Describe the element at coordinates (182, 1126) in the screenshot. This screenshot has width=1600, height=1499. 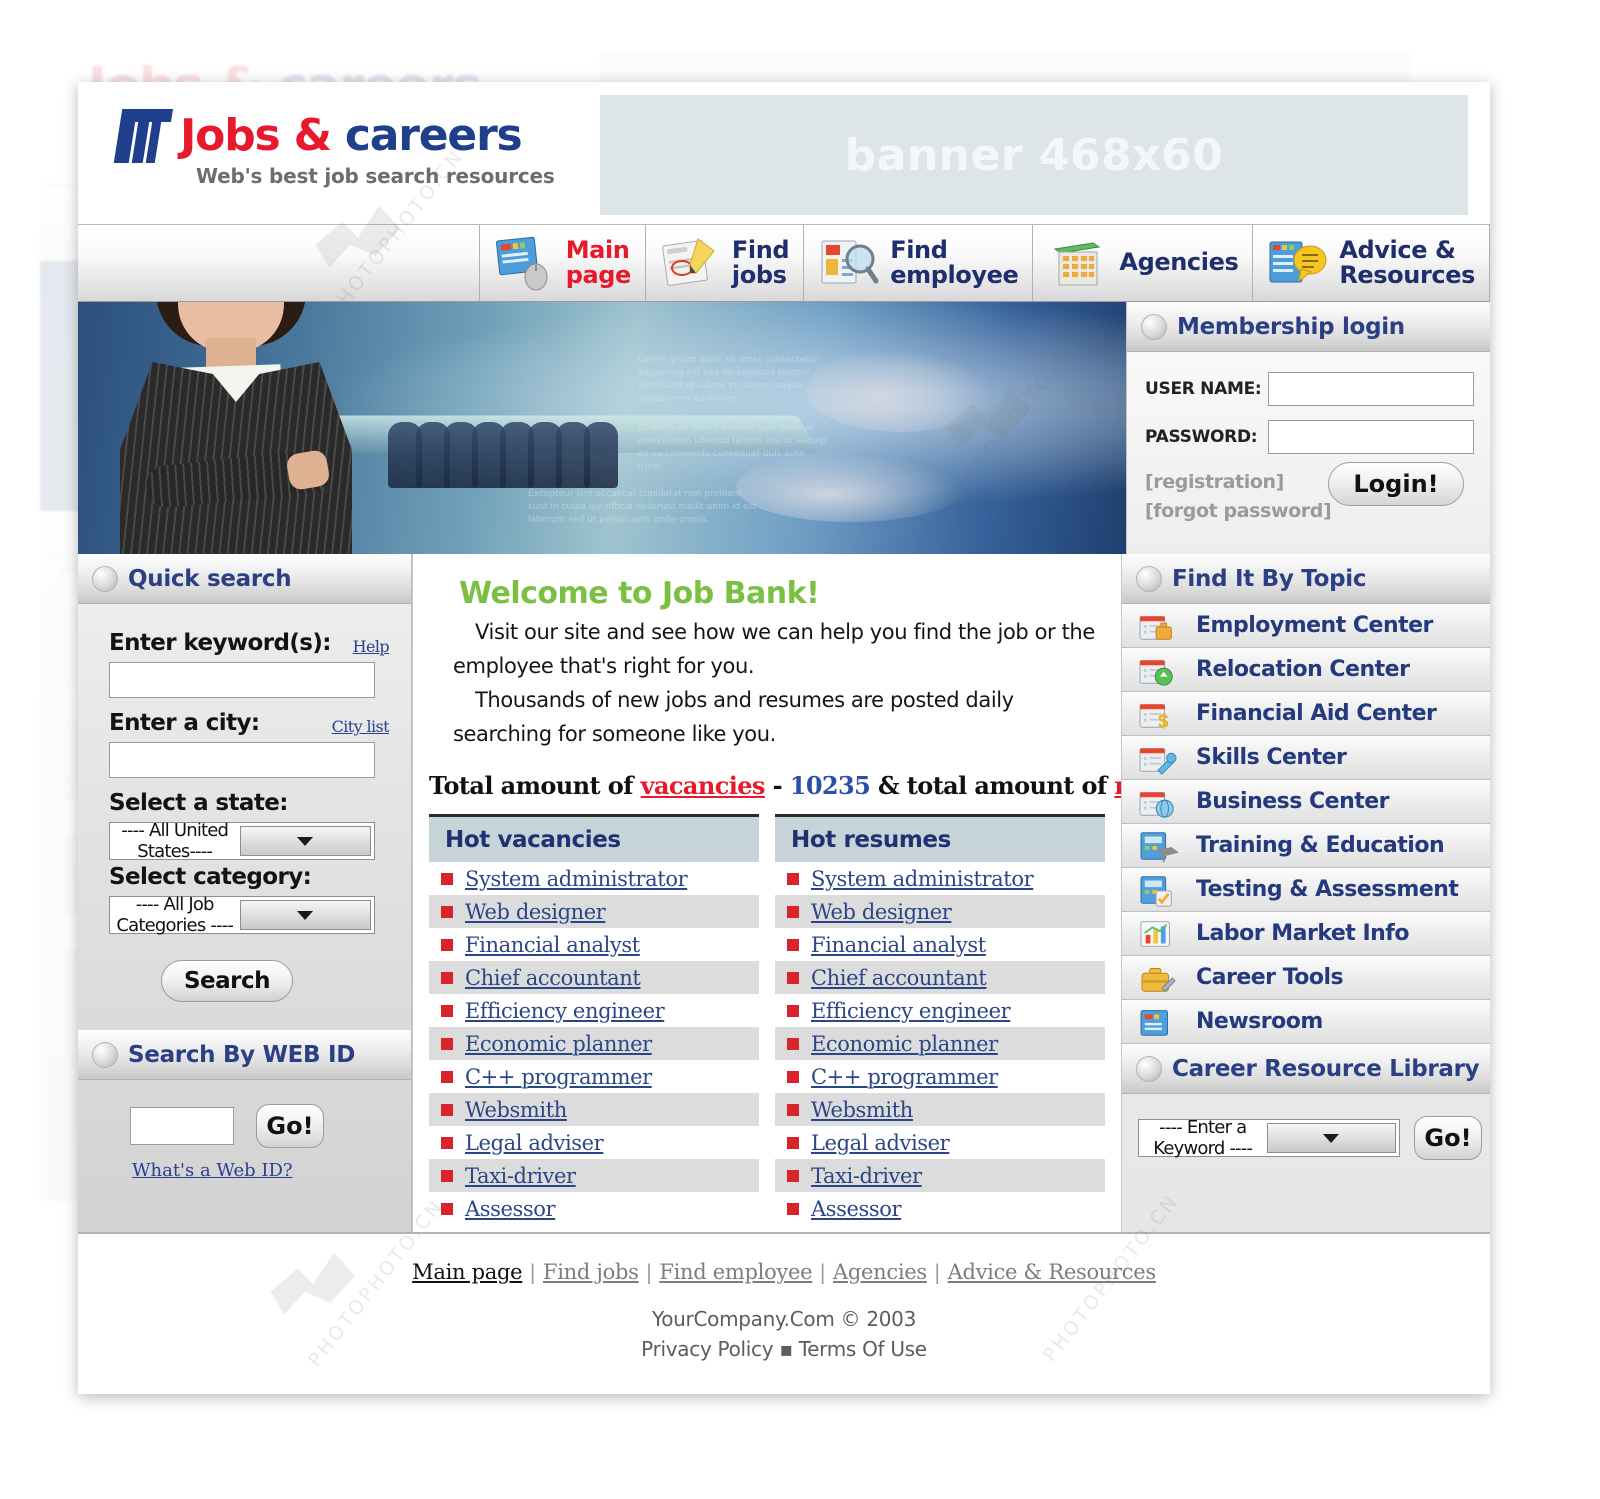
I see `web-id-input` at that location.